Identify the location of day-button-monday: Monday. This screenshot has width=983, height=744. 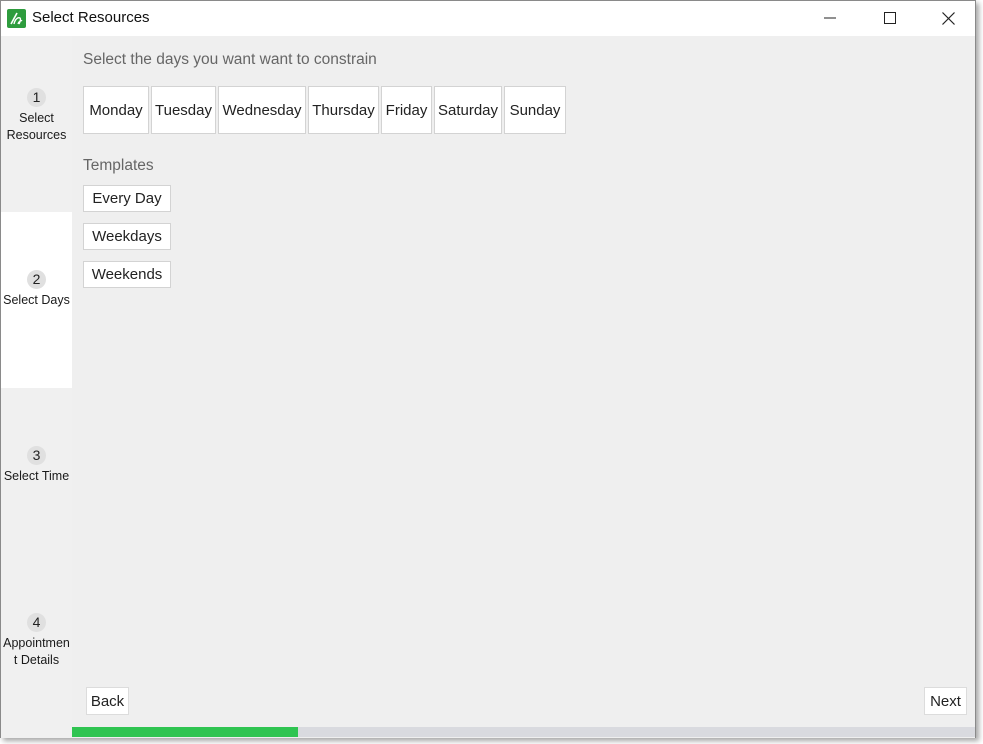
(116, 110).